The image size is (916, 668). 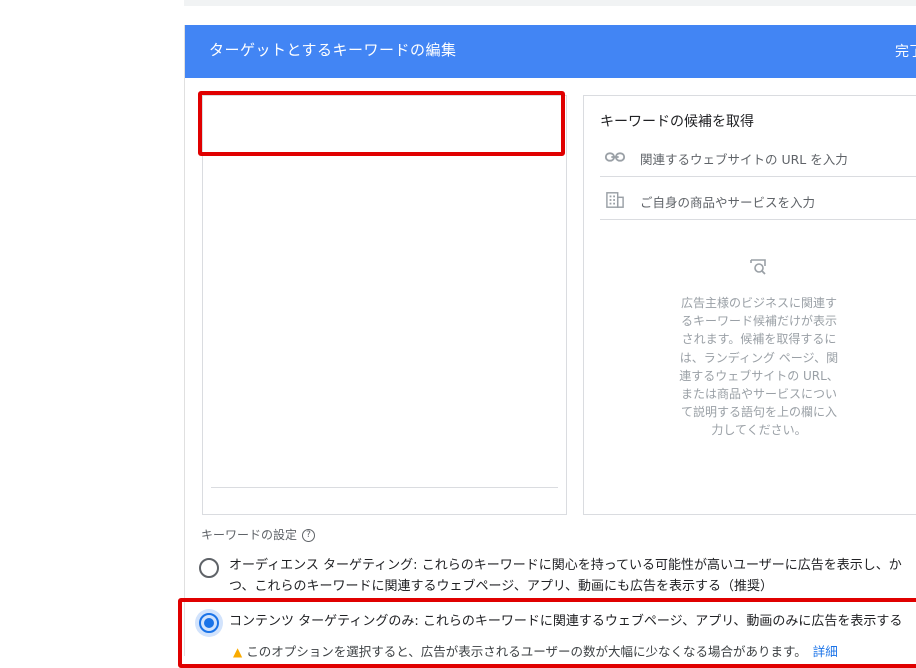 I want to click on keyword-settings-label: キーワードの設定?, so click(x=258, y=534).